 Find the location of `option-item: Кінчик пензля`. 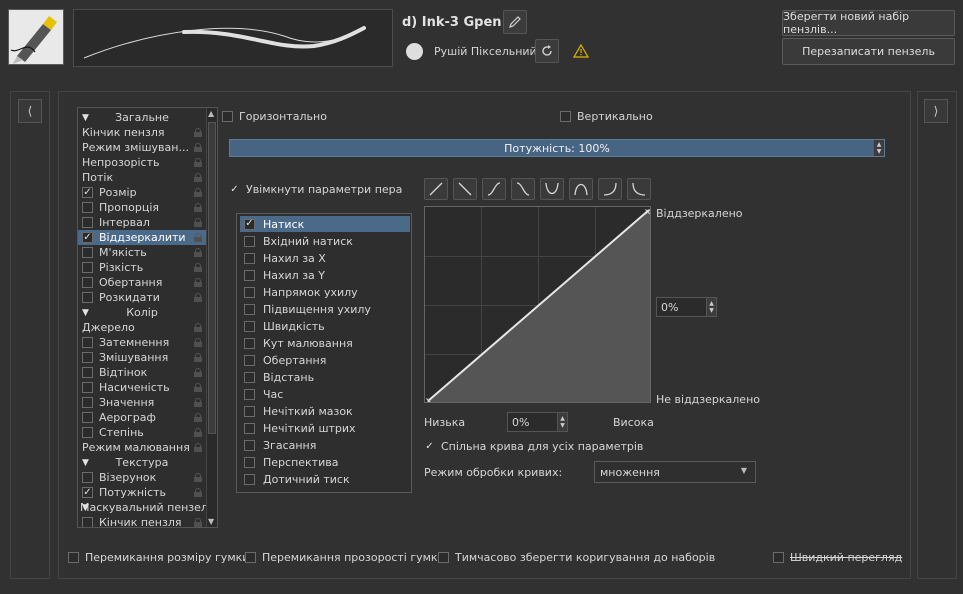

option-item: Кінчик пензля is located at coordinates (142, 132).